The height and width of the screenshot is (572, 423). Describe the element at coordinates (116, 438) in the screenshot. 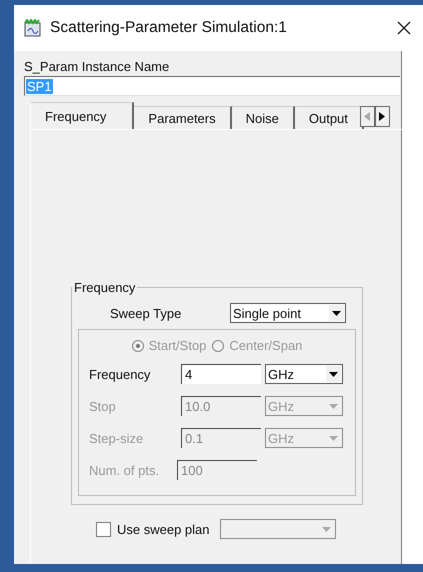

I see `field-label: Step-size` at that location.